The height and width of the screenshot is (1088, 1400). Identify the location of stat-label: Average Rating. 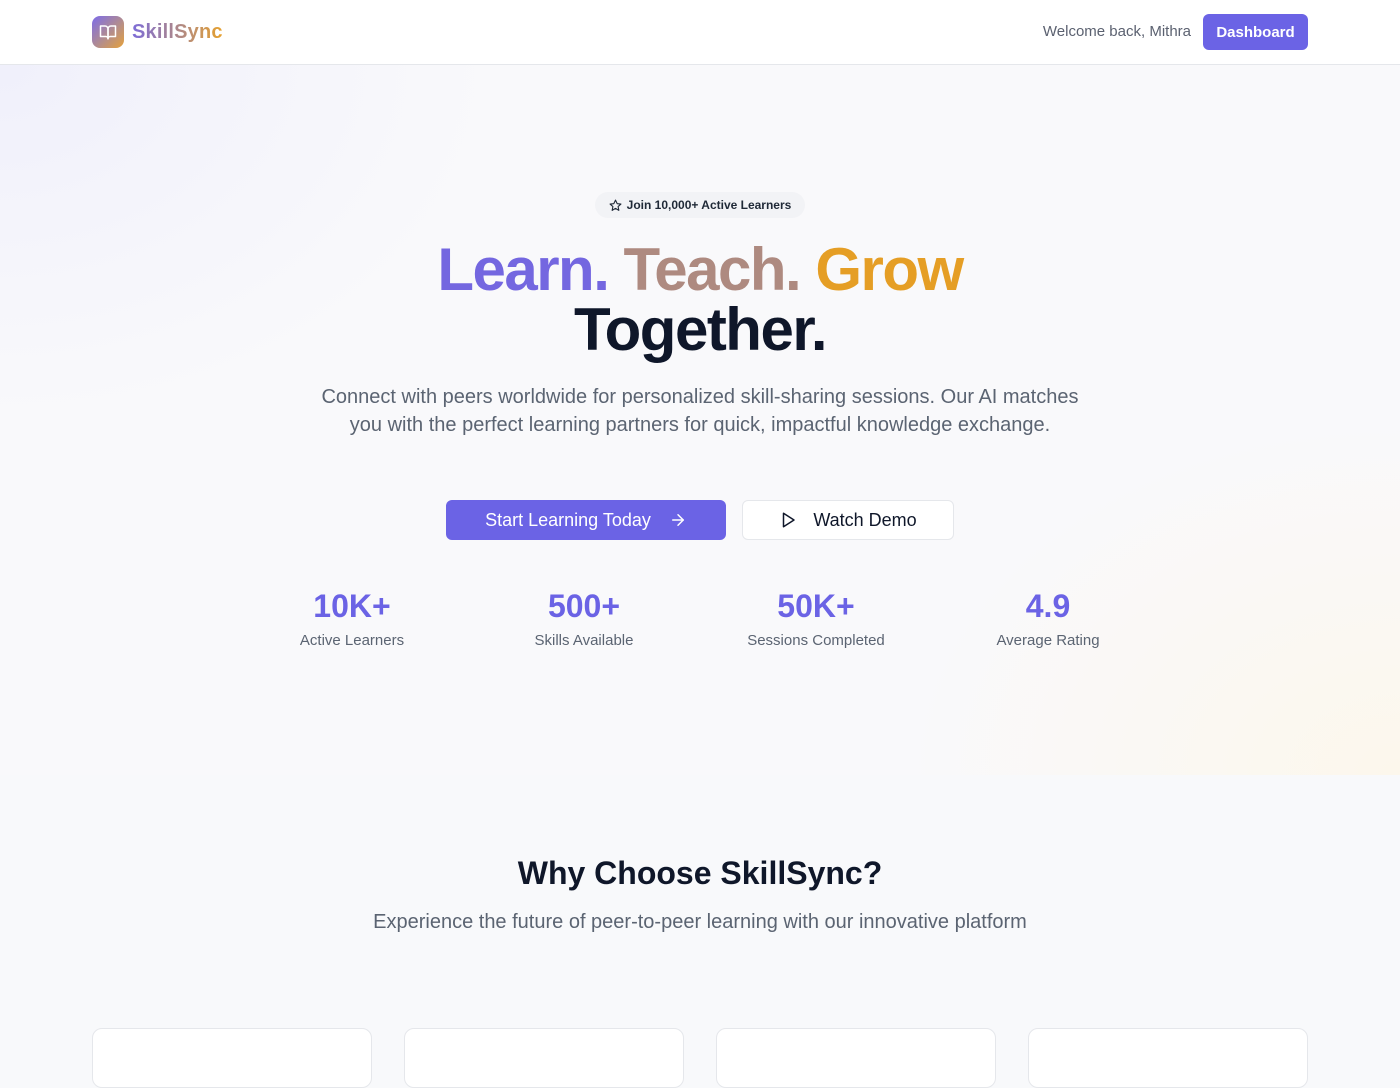
(1048, 640).